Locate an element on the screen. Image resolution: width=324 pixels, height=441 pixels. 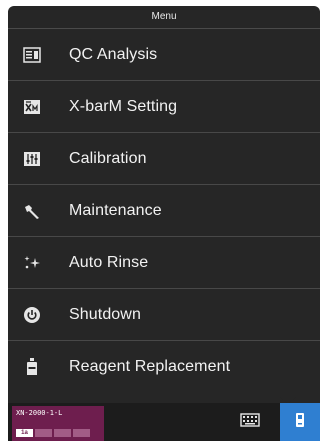
analyzer-slots: 1a is located at coordinates (53, 433).